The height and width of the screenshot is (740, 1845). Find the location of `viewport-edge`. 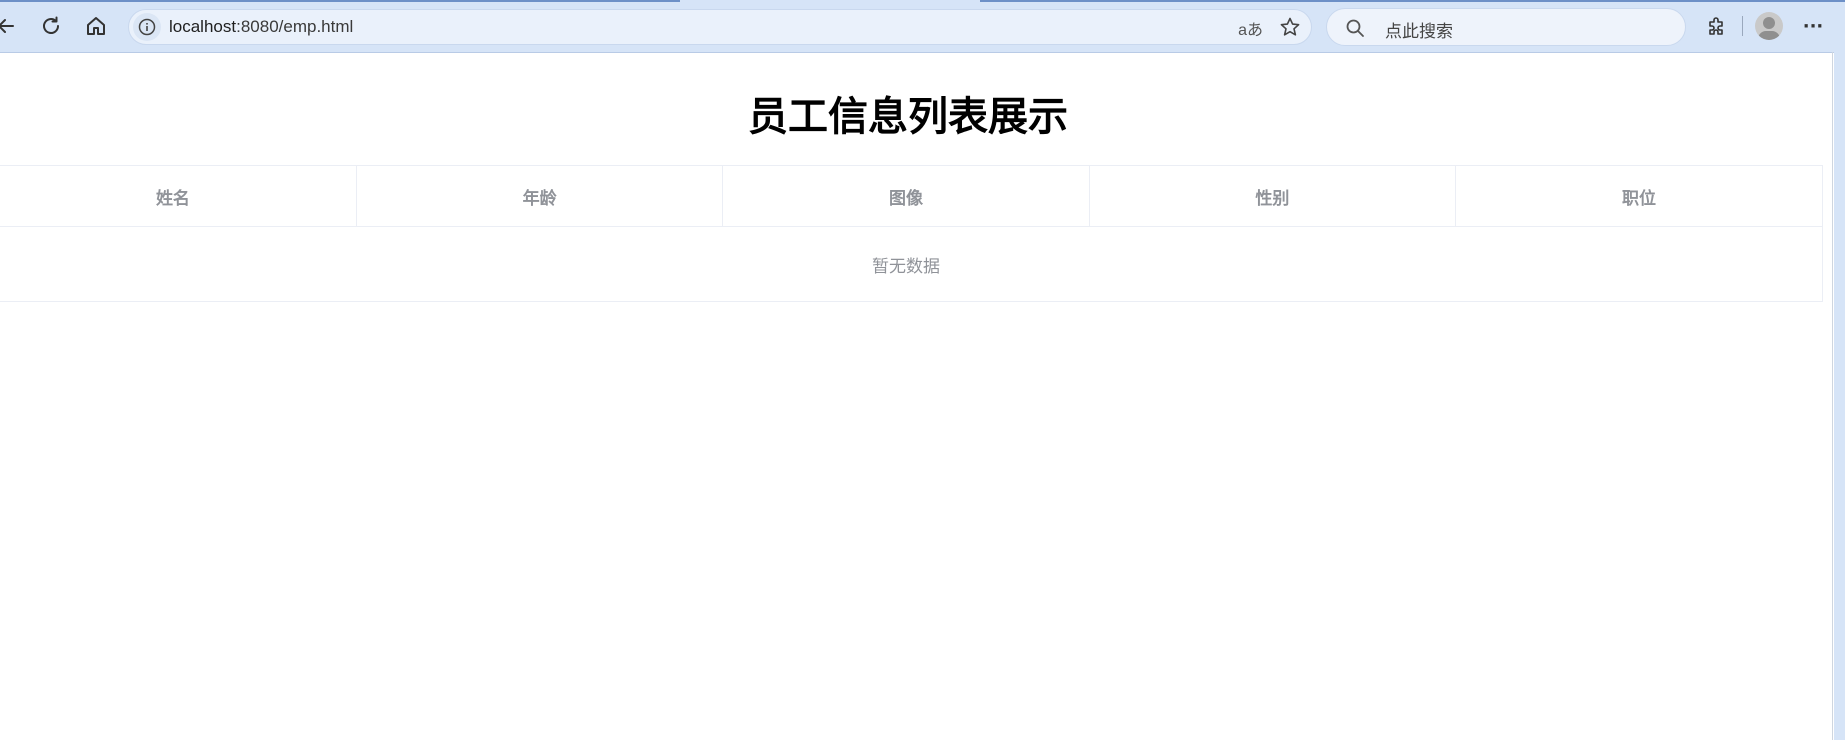

viewport-edge is located at coordinates (1832, 396).